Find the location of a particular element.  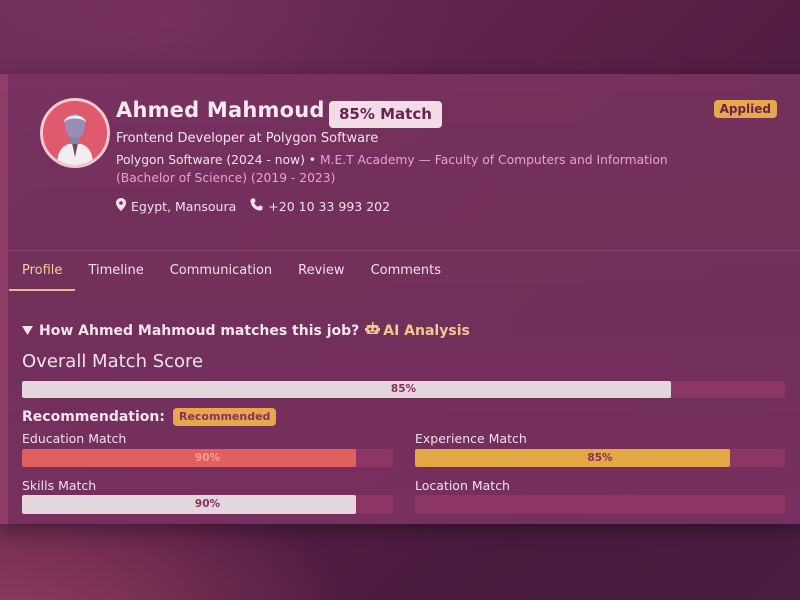

location-pin-icon is located at coordinates (121, 206).